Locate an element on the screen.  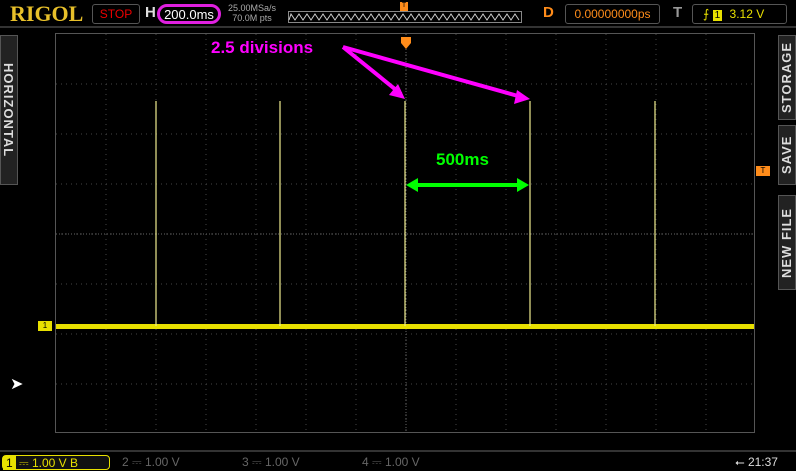
channel-4-number: 4 is located at coordinates (365, 462).